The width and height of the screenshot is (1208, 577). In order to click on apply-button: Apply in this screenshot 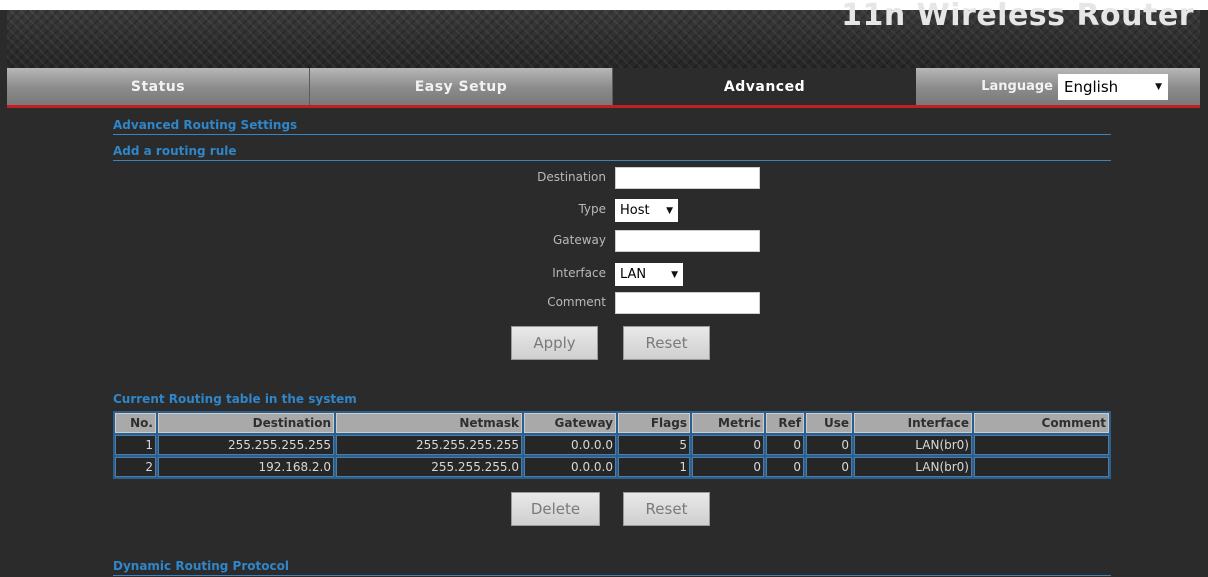, I will do `click(554, 343)`.